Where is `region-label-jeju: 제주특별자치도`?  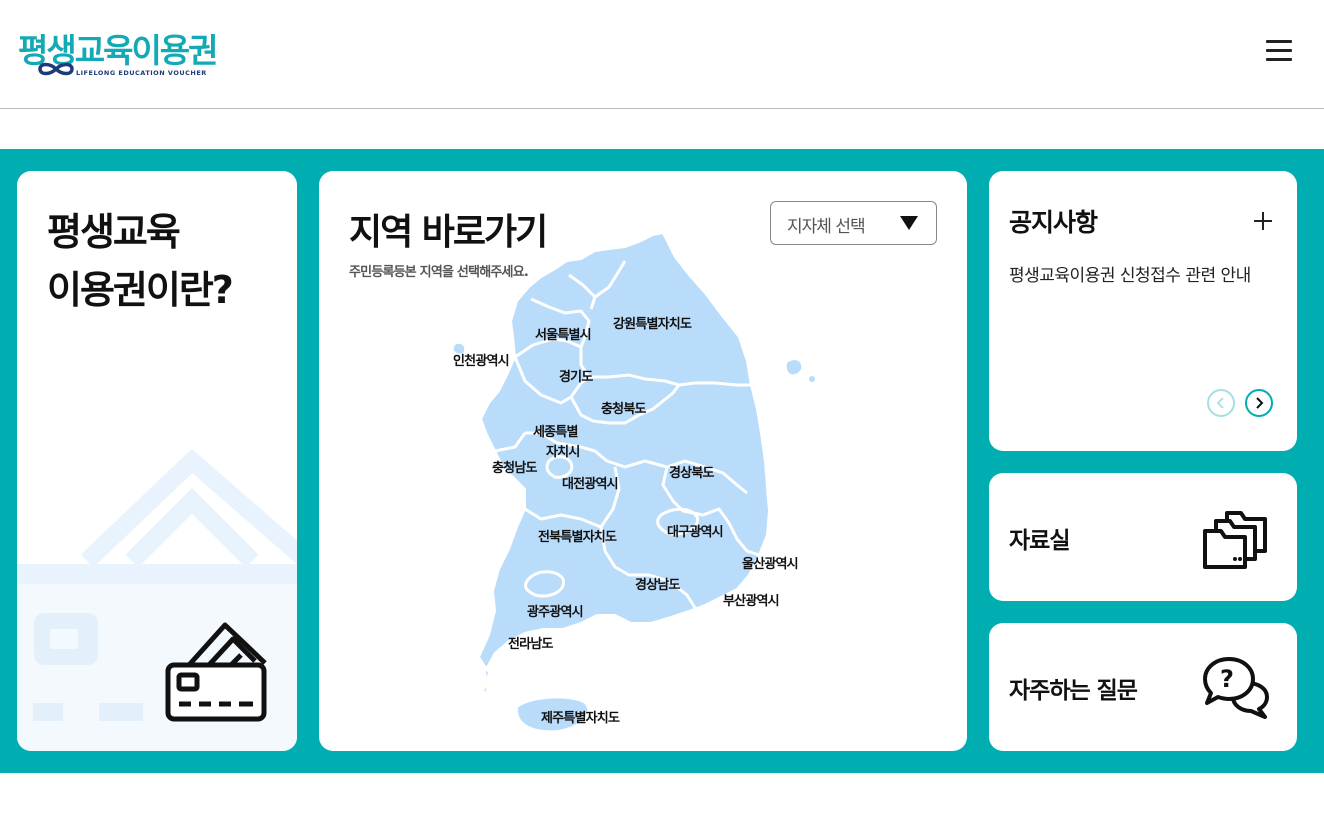
region-label-jeju: 제주특별자치도 is located at coordinates (581, 718).